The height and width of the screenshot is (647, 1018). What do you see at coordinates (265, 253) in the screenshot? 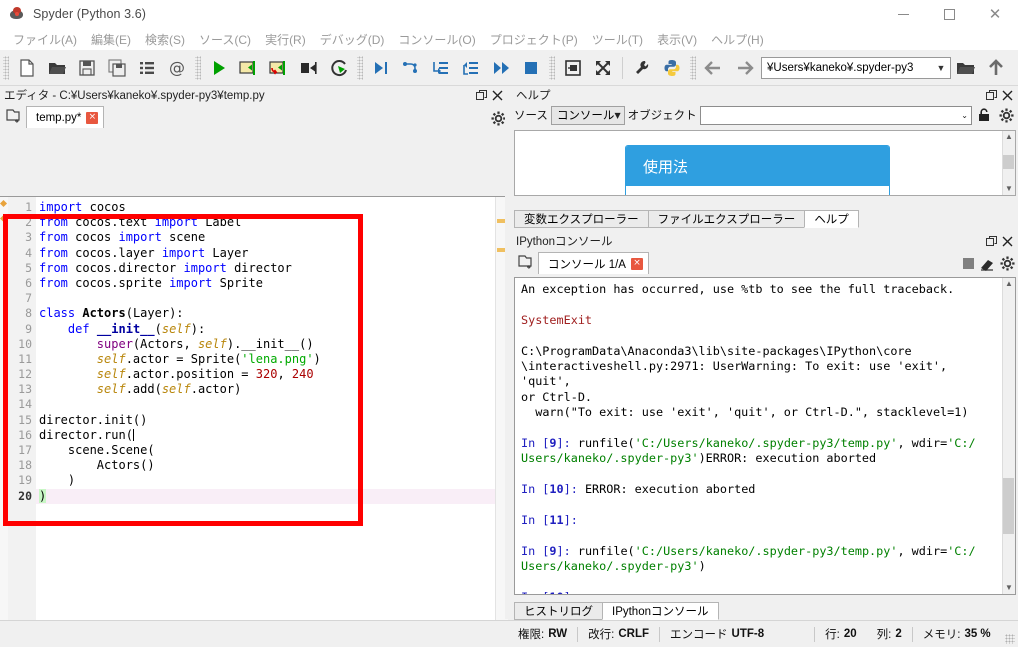
I see `code-line: from cocos.layer import Layer` at bounding box center [265, 253].